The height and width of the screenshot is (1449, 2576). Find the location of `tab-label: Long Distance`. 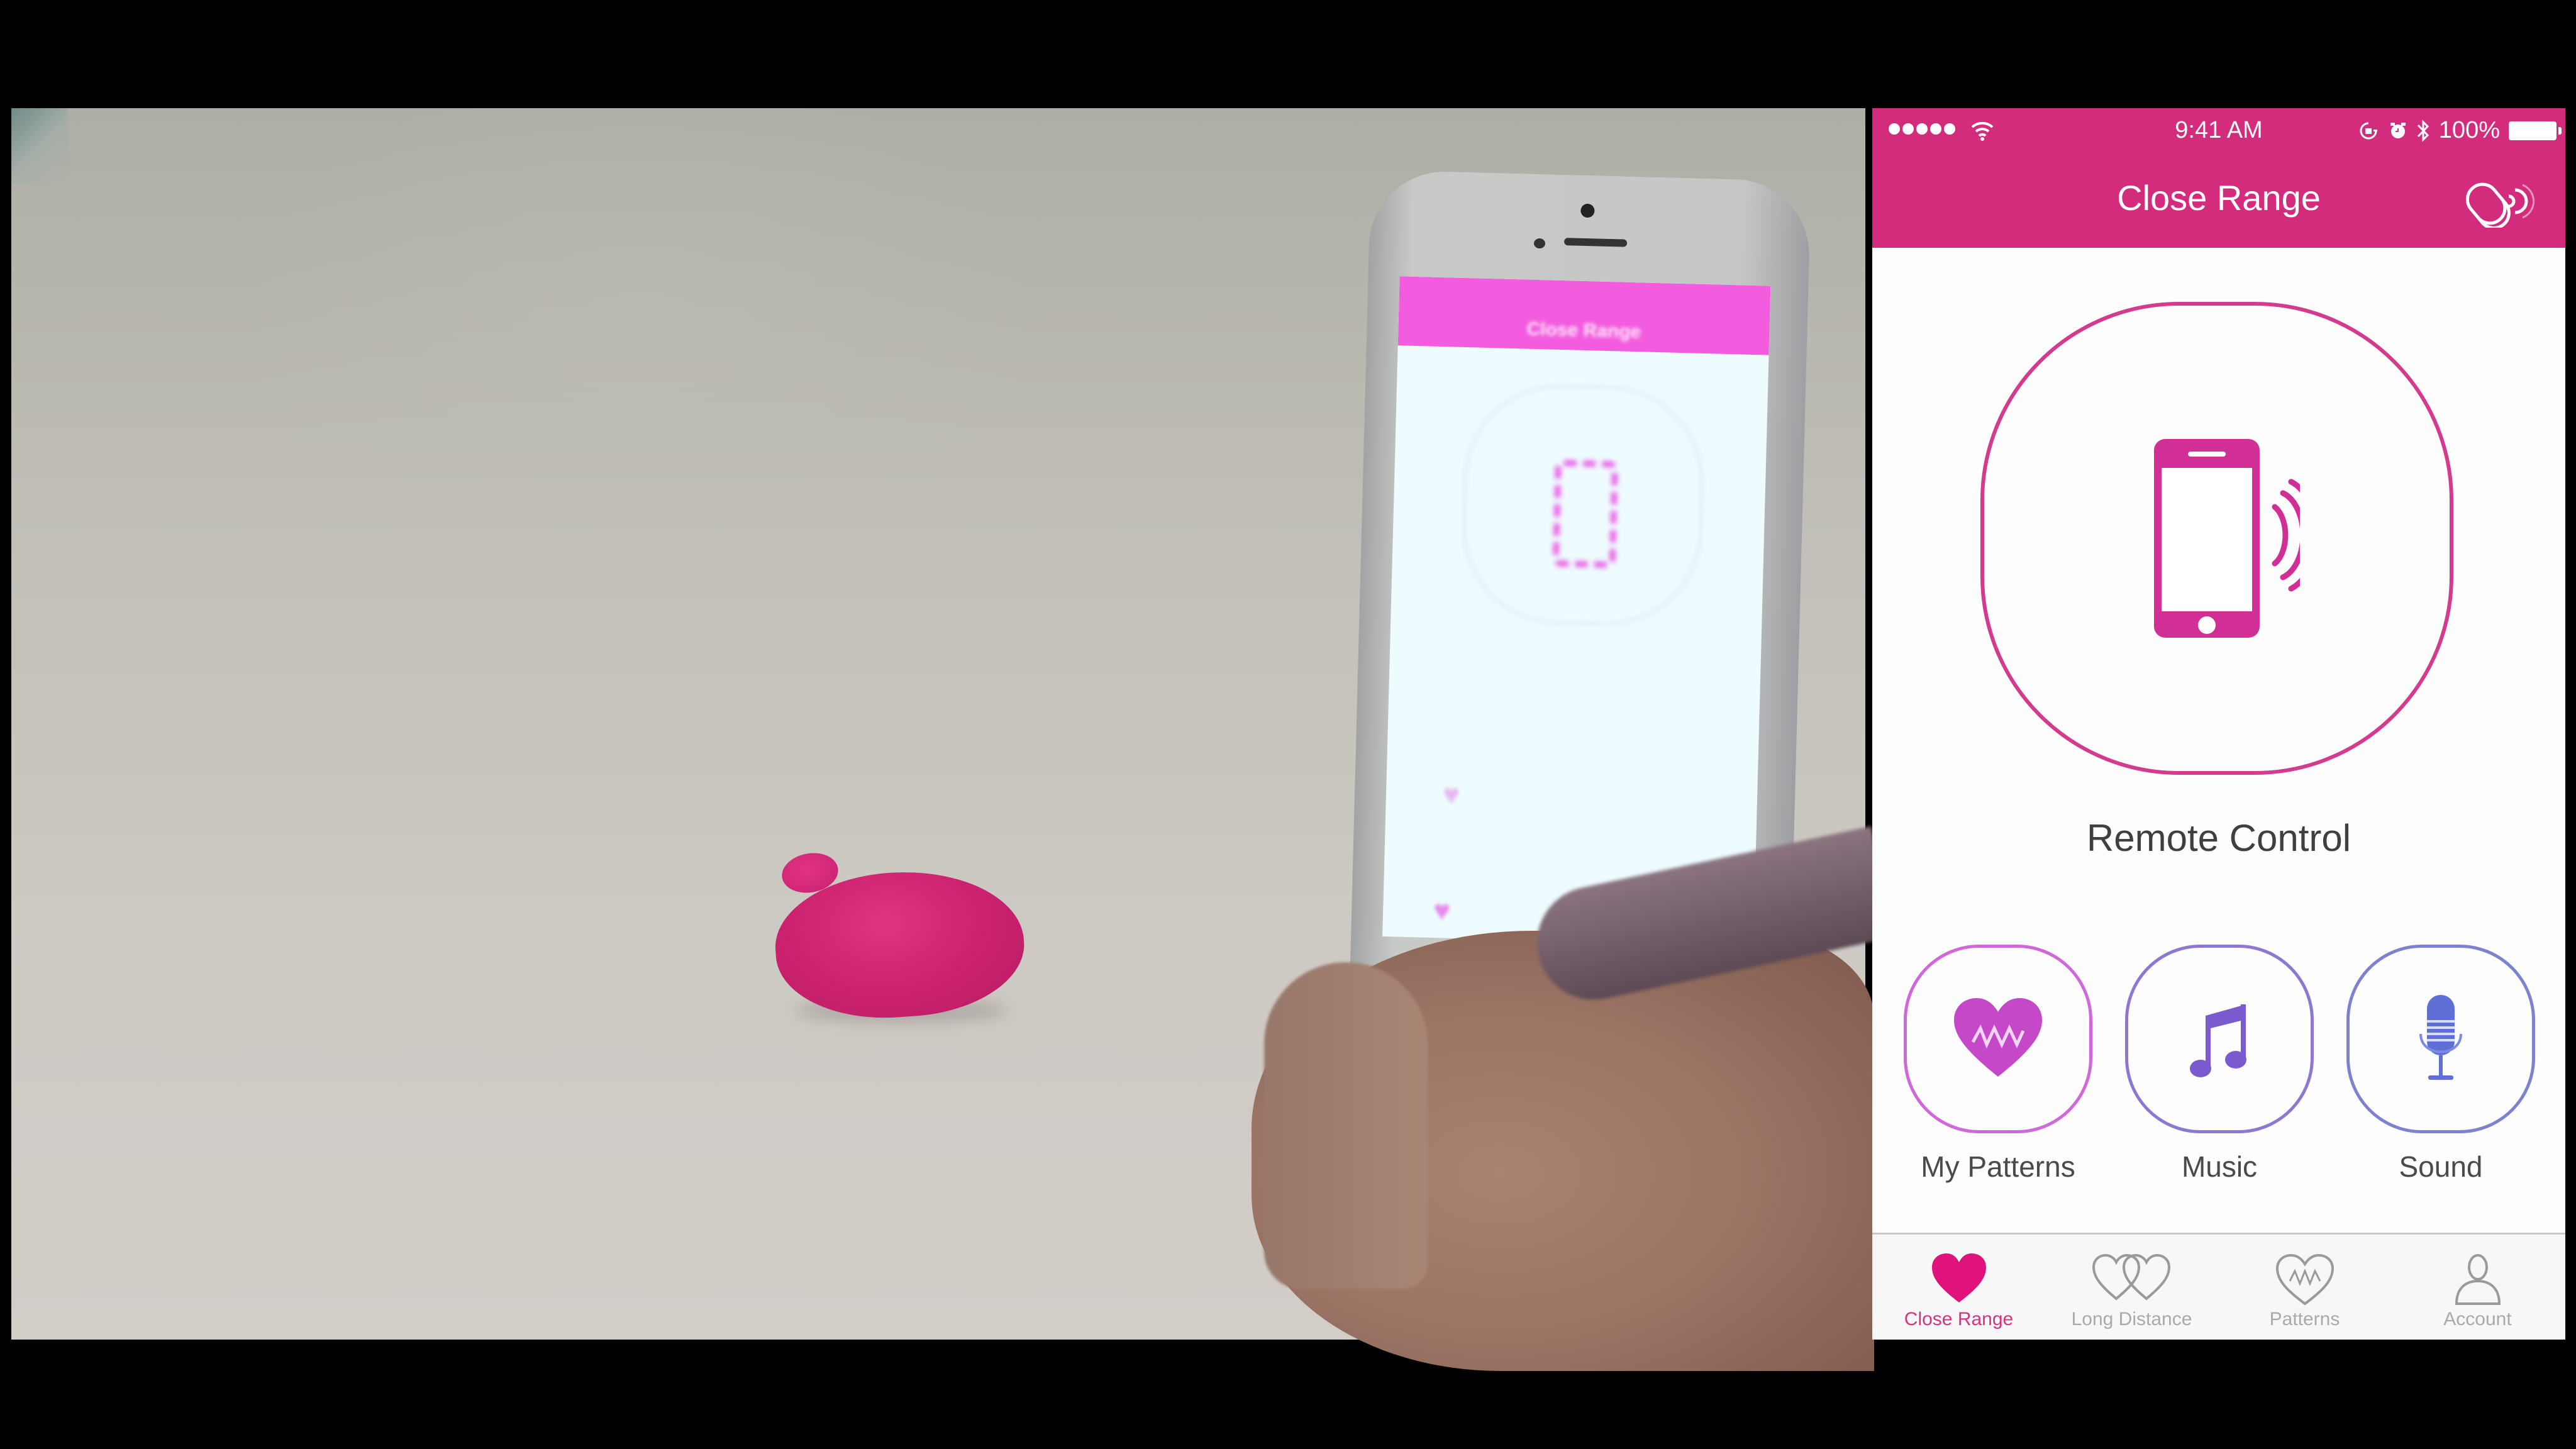

tab-label: Long Distance is located at coordinates (2131, 1319).